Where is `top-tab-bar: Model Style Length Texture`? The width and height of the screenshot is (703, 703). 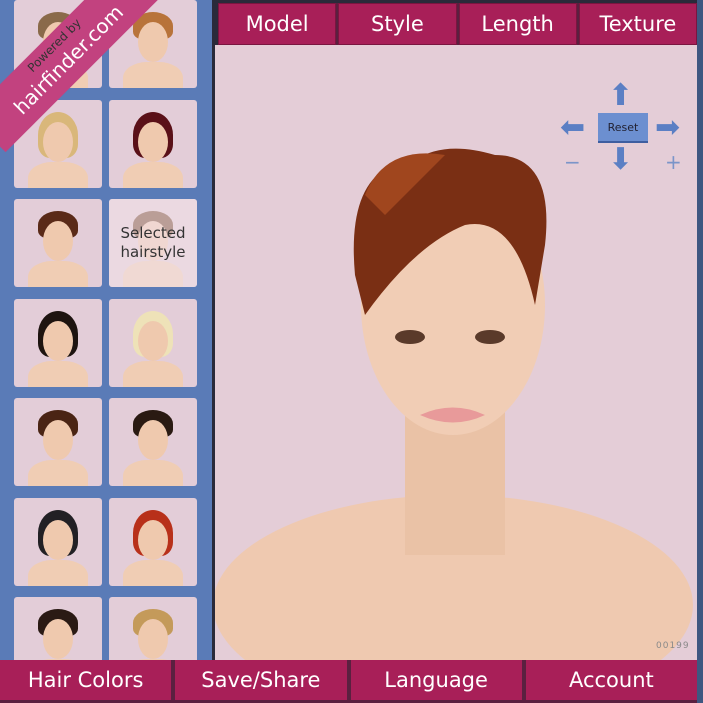
top-tab-bar: Model Style Length Texture is located at coordinates (457, 24).